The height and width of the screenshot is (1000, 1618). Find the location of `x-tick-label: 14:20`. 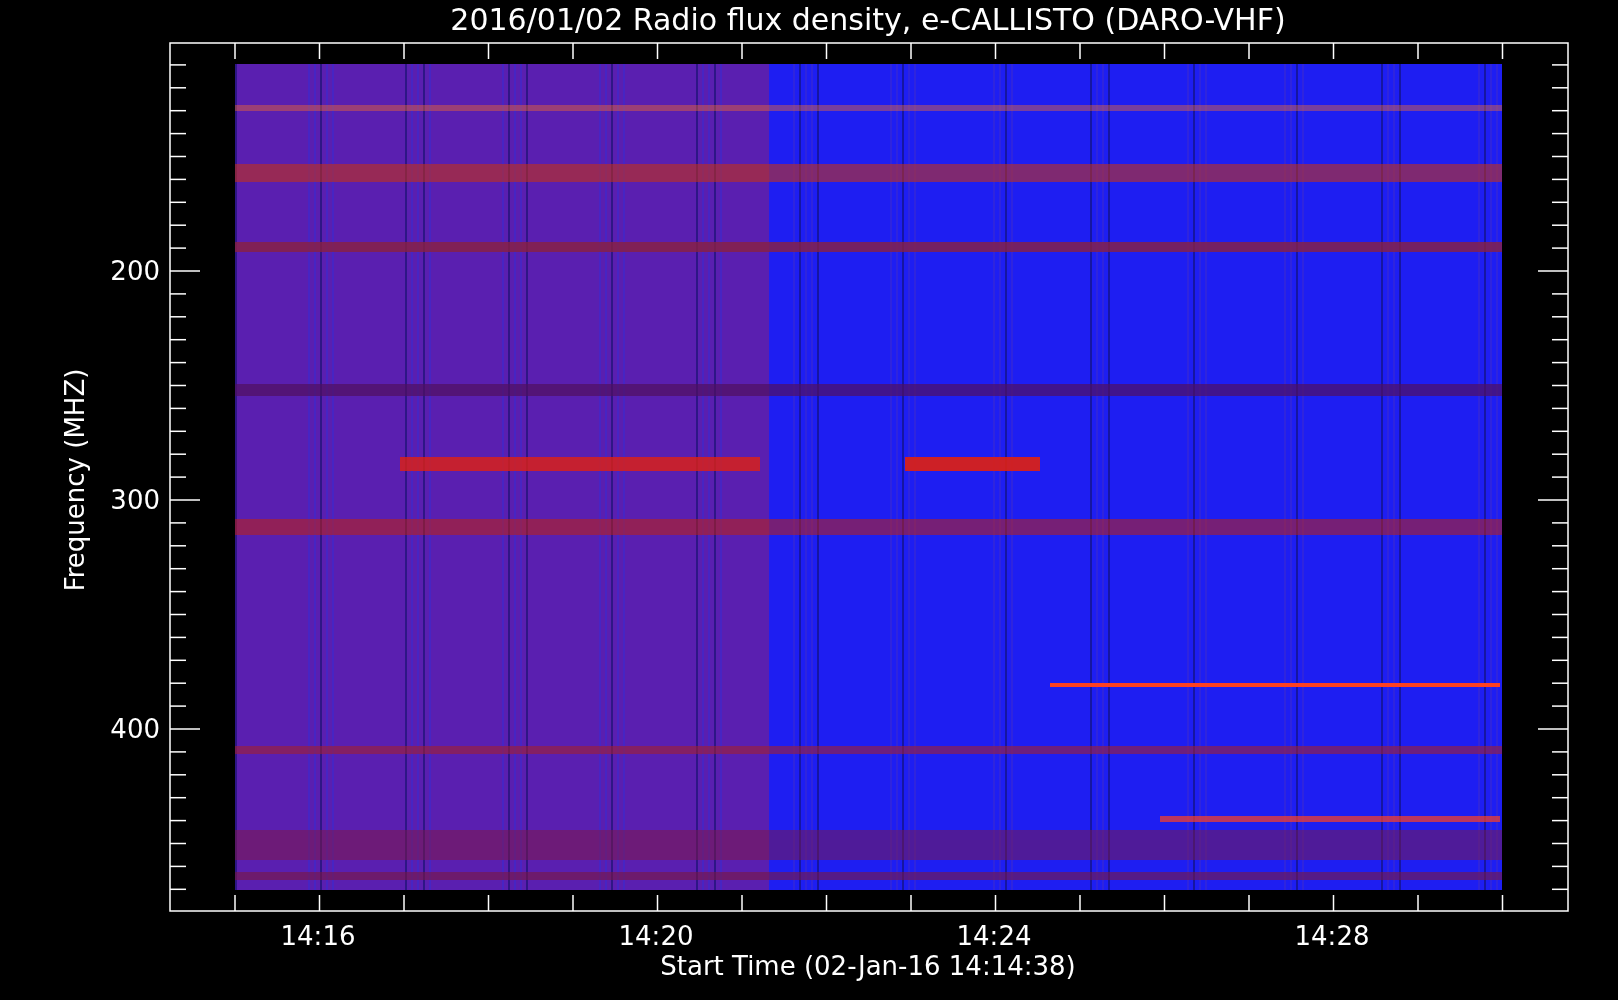

x-tick-label: 14:20 is located at coordinates (656, 936).